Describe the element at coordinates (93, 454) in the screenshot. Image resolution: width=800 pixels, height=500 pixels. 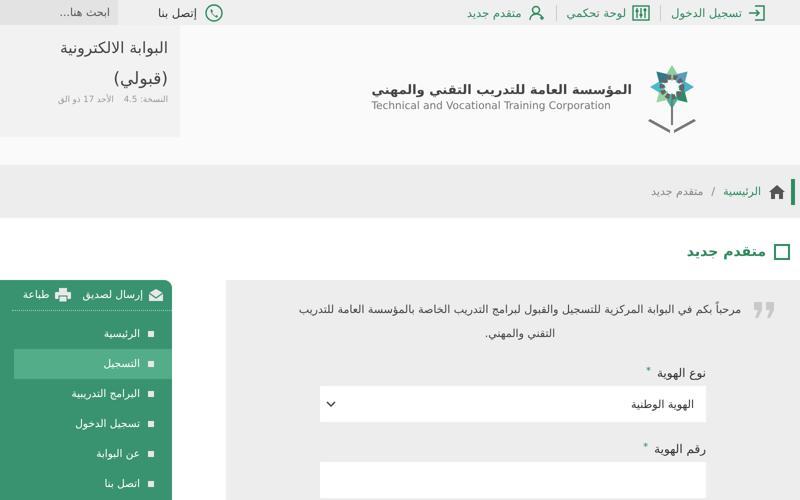
I see `sidebar-menu-item: عن البوابة` at that location.